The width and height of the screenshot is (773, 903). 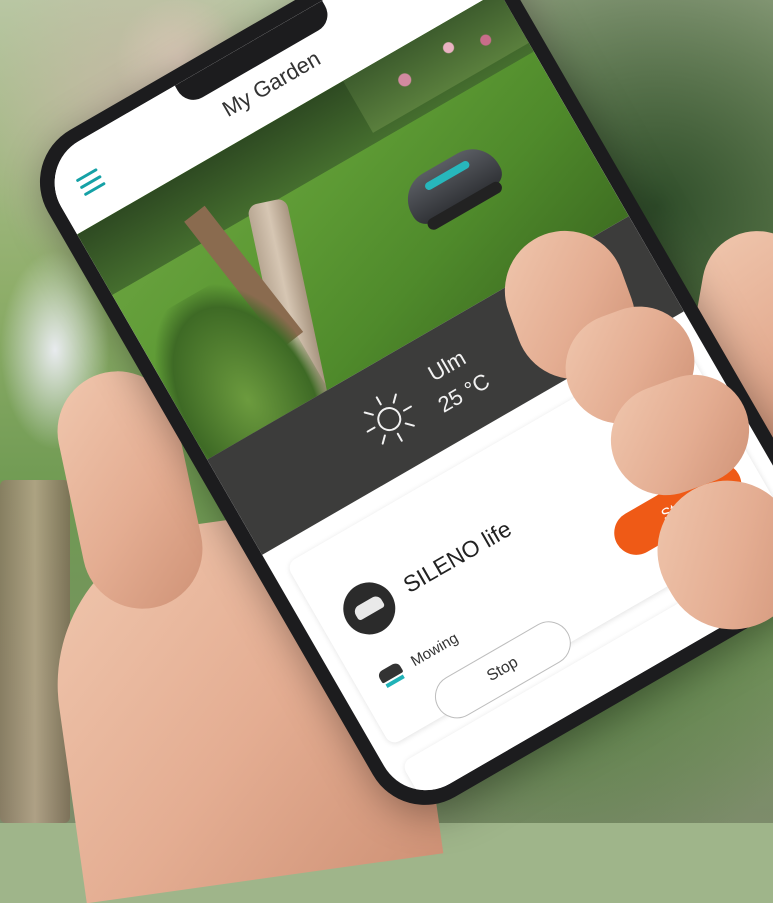 I want to click on device-name: SILENO life, so click(x=457, y=556).